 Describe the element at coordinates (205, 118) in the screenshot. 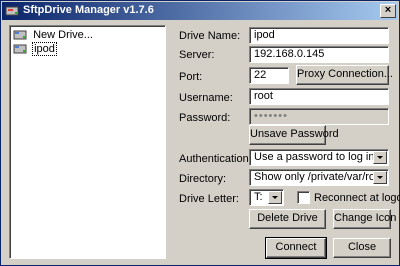

I see `password-label: Password:` at that location.